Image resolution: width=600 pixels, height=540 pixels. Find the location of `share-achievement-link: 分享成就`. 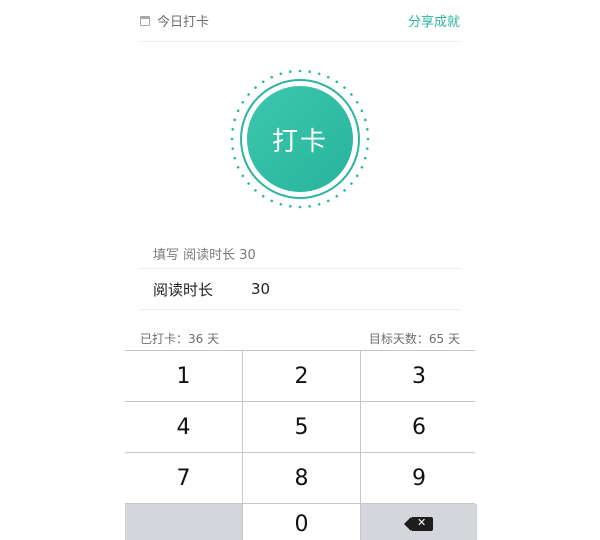

share-achievement-link: 分享成就 is located at coordinates (434, 20).